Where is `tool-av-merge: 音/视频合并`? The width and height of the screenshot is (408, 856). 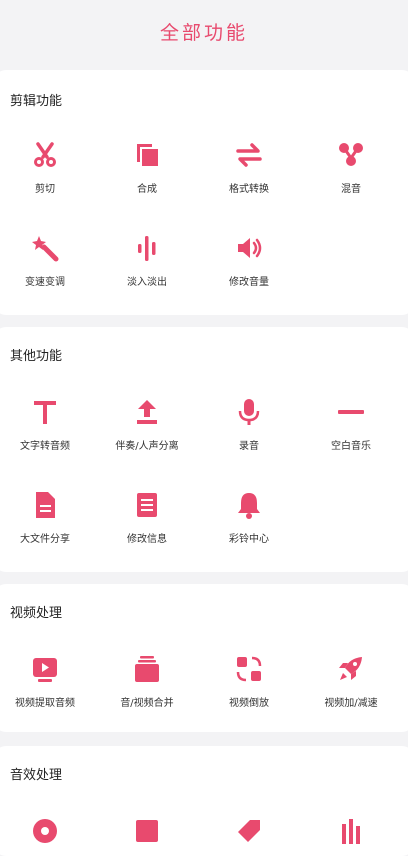
tool-av-merge: 音/视频合并 is located at coordinates (147, 681).